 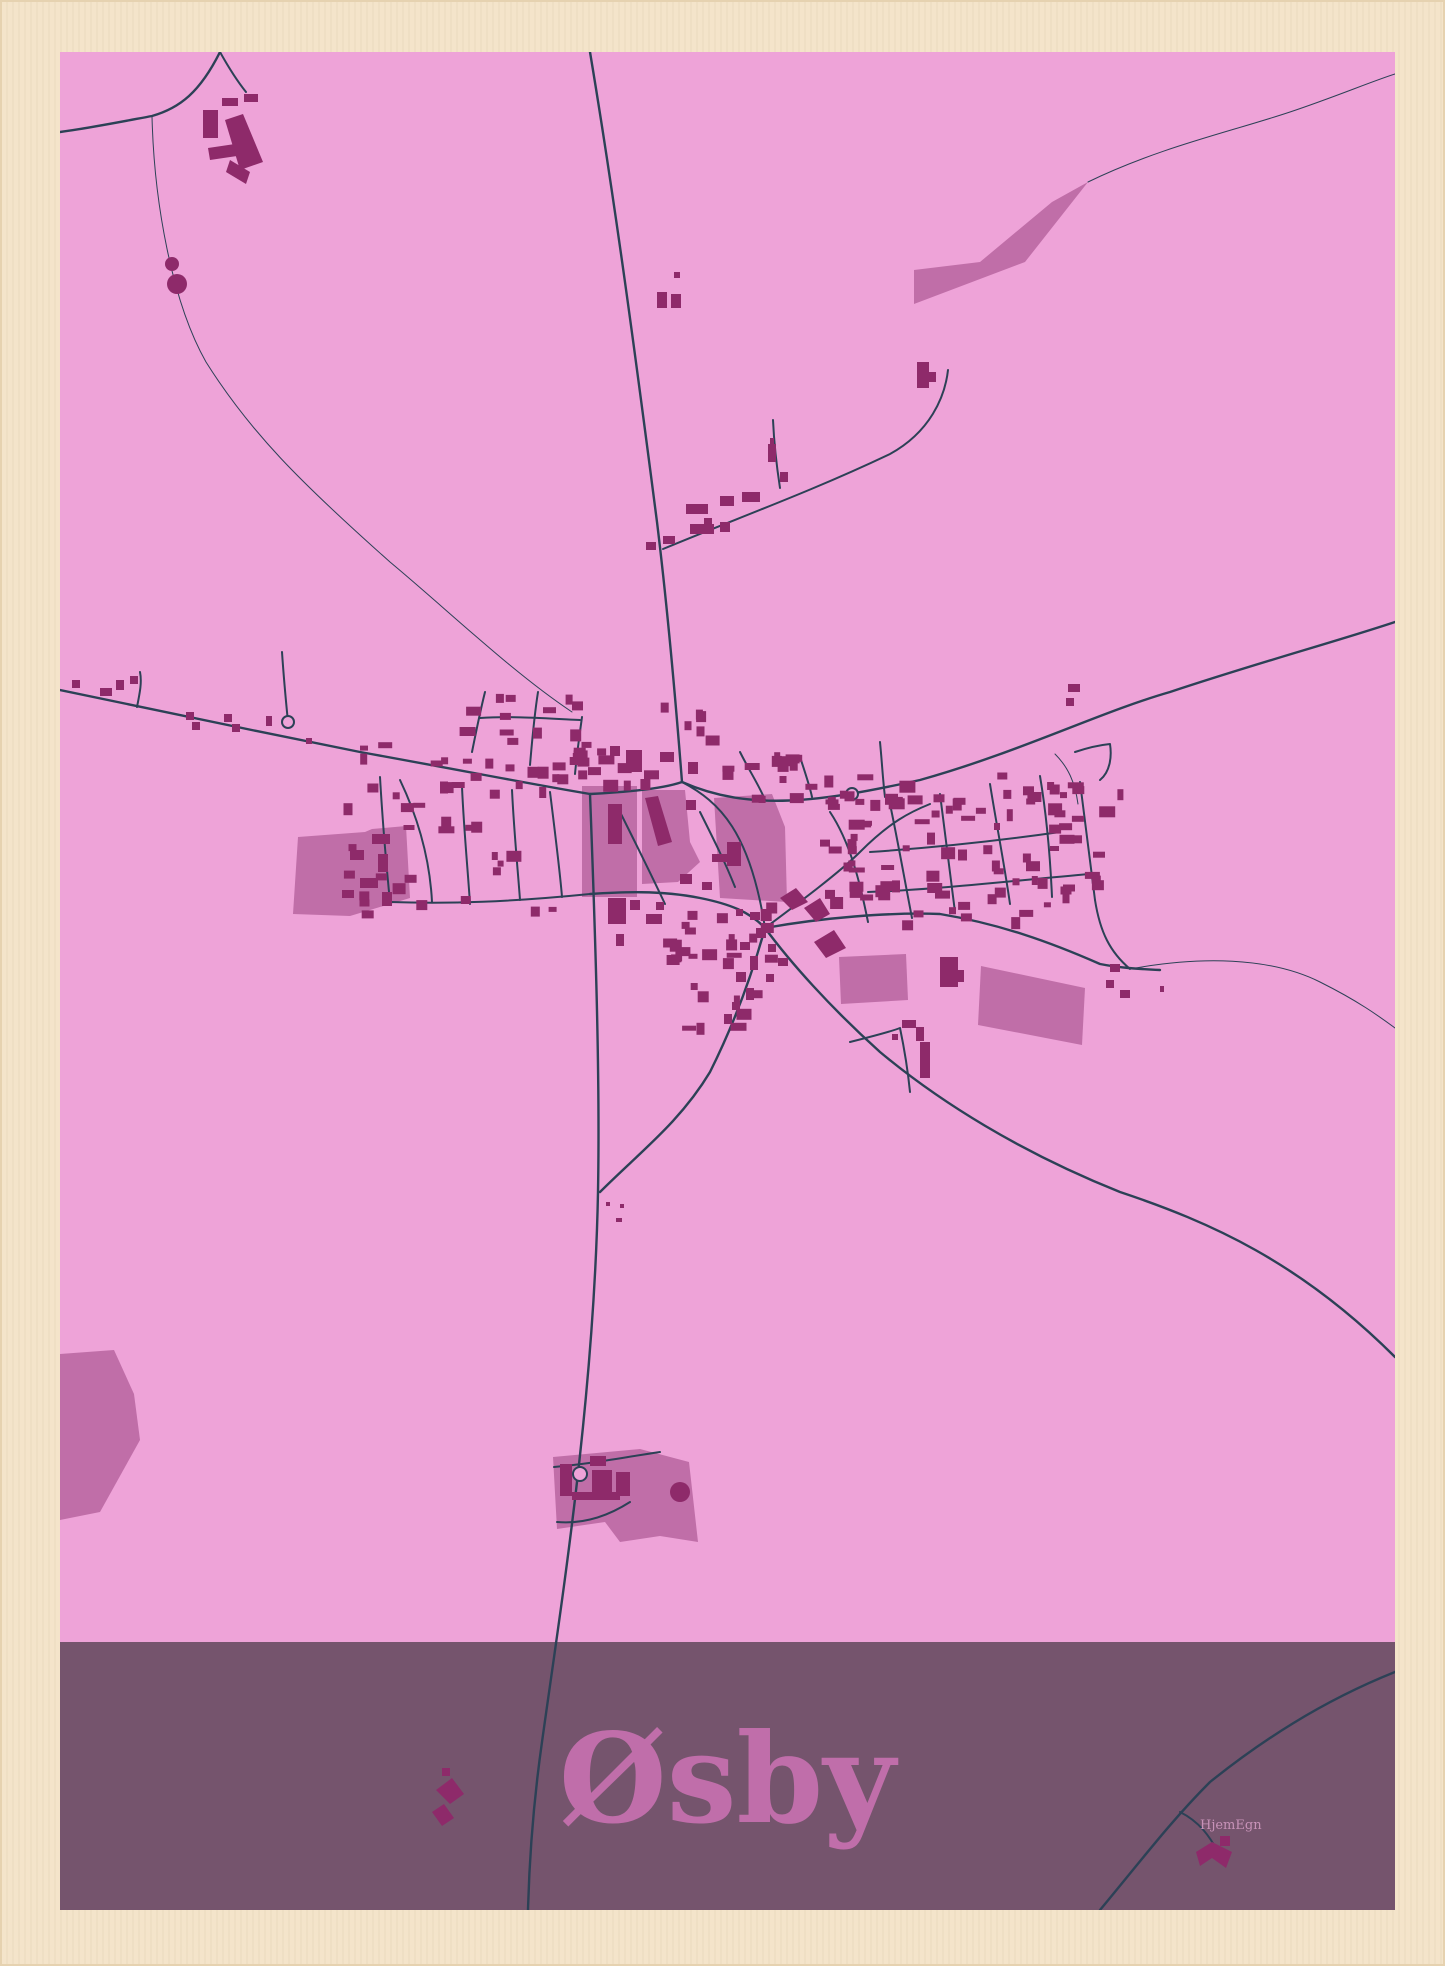 What do you see at coordinates (580, 1474) in the screenshot?
I see `roundabout-south-farm` at bounding box center [580, 1474].